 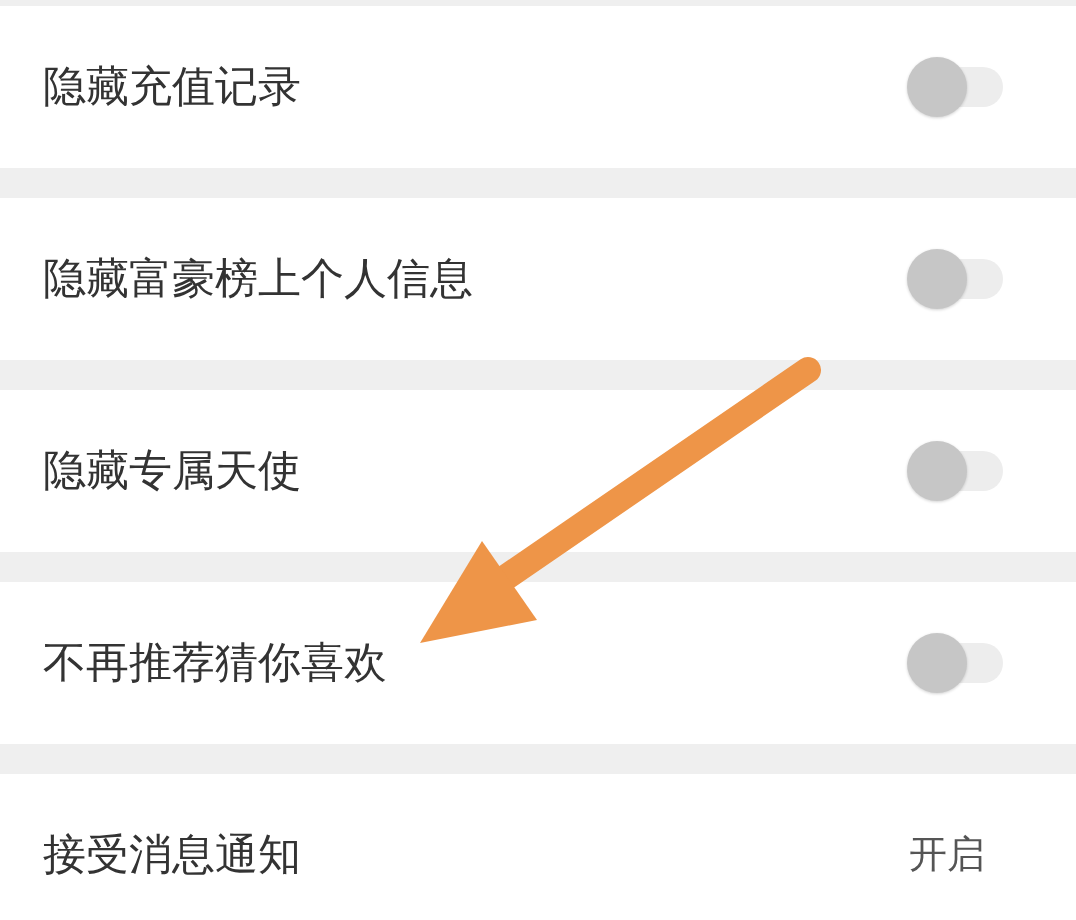 What do you see at coordinates (172, 855) in the screenshot?
I see `setting-label: 接受消息通知` at bounding box center [172, 855].